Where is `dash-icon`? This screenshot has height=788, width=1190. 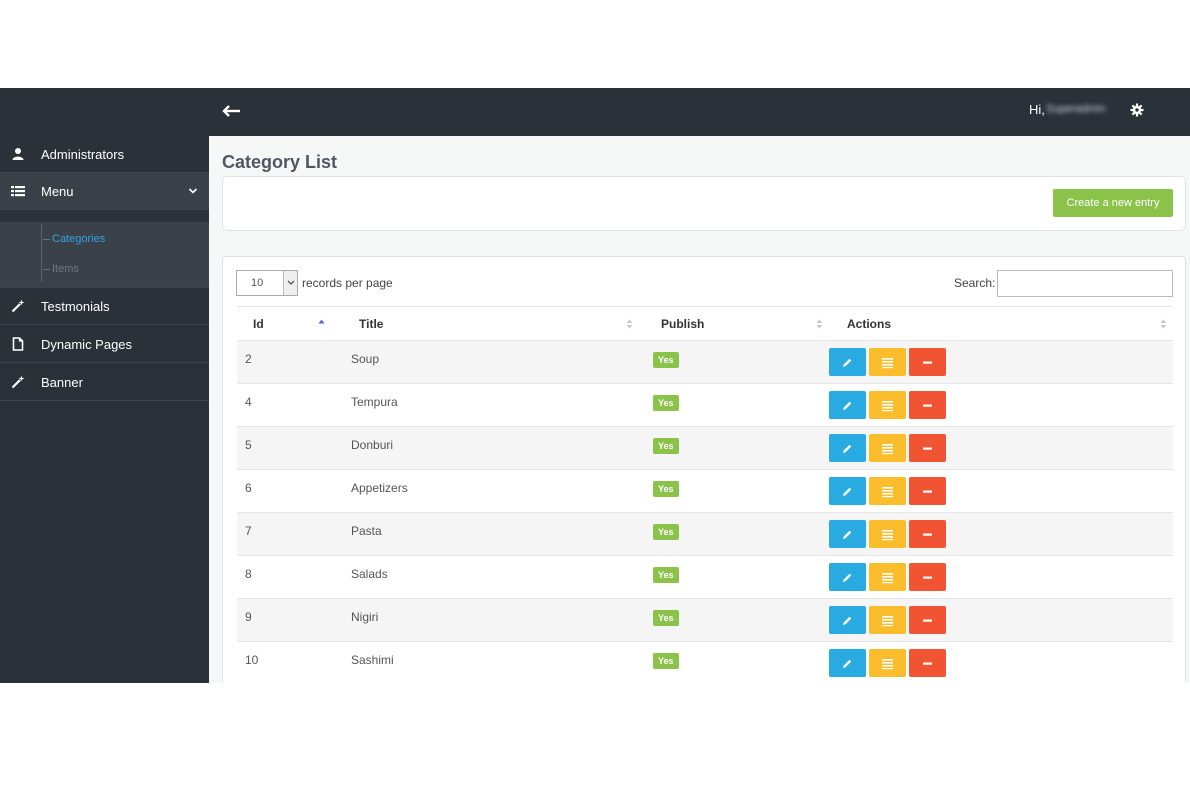
dash-icon is located at coordinates (46, 239).